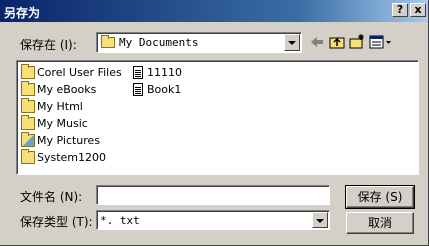  I want to click on list-item: System1200, so click(76, 157).